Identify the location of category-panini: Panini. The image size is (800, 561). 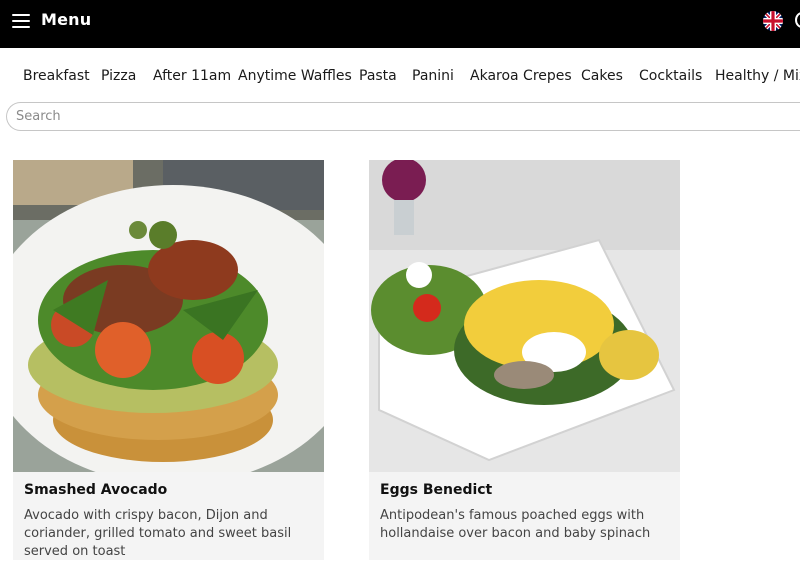
(433, 76).